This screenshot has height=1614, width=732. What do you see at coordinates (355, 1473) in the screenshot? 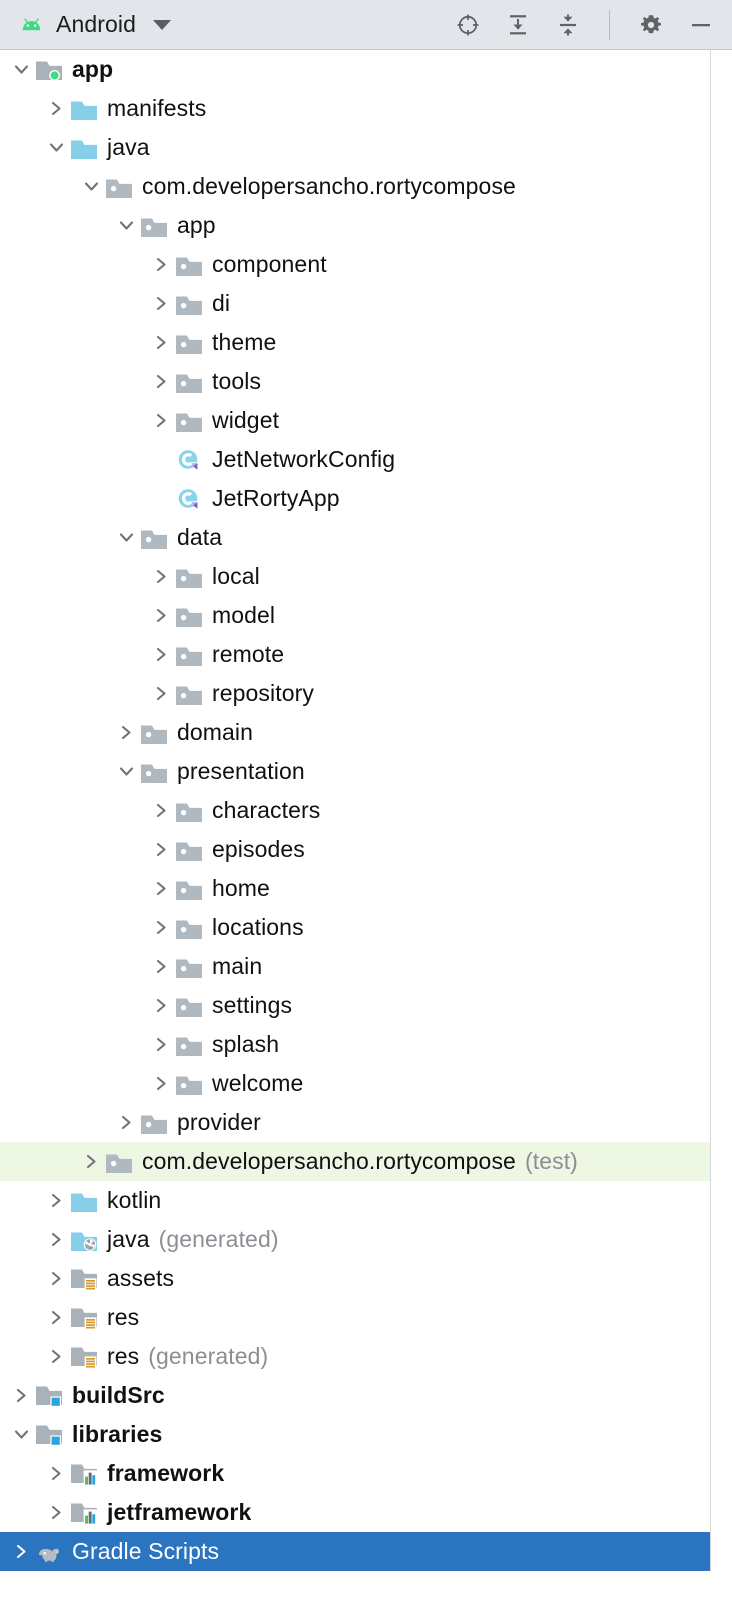
I see `tree-row: framework` at bounding box center [355, 1473].